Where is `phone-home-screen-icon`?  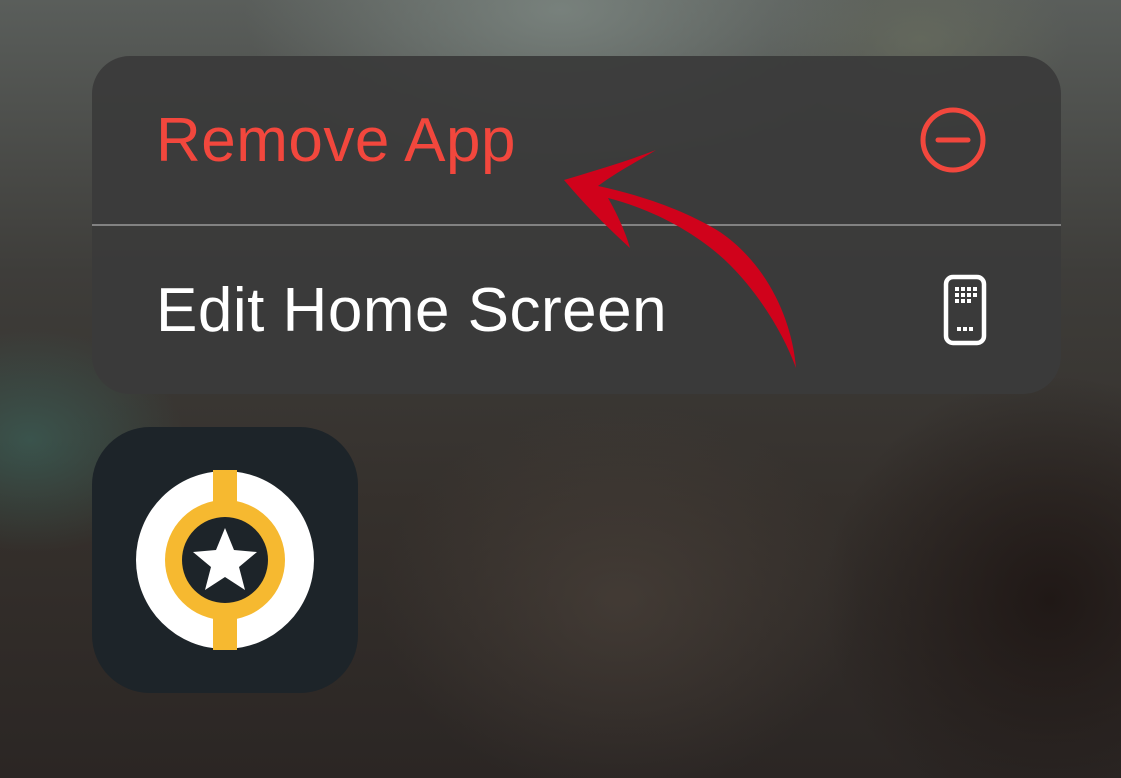
phone-home-screen-icon is located at coordinates (965, 310).